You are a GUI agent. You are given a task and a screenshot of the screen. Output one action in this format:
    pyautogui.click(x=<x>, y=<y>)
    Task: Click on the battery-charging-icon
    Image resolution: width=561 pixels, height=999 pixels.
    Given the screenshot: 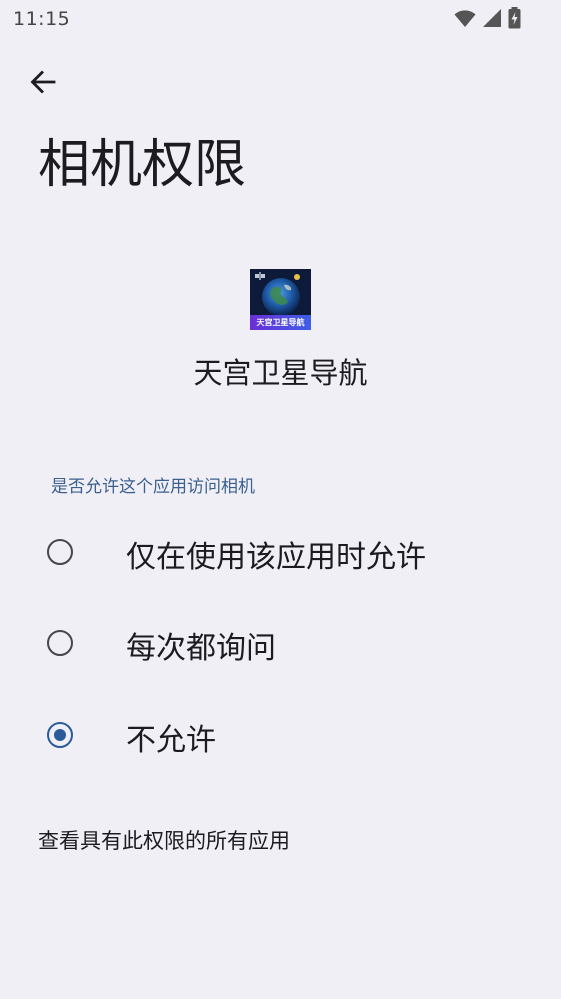 What is the action you would take?
    pyautogui.click(x=514, y=20)
    